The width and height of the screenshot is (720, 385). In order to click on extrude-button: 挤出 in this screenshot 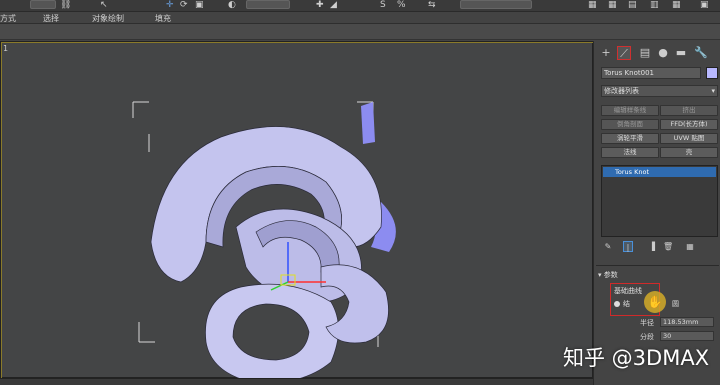, I will do `click(689, 110)`.